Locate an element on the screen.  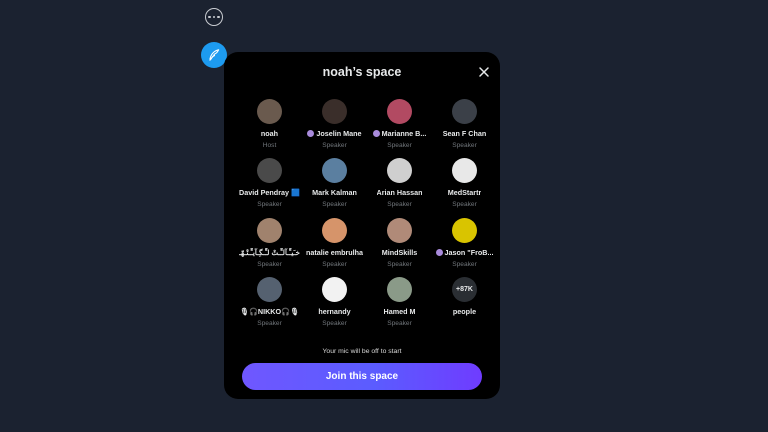
participant: MindSkills Speaker is located at coordinates (399, 247).